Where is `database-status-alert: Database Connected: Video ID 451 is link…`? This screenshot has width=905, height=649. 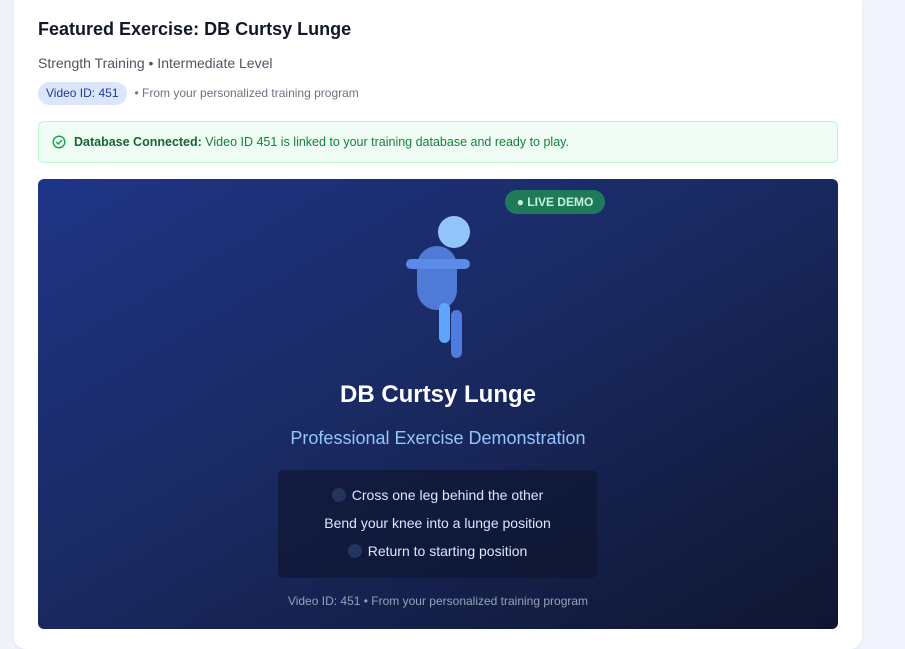
database-status-alert: Database Connected: Video ID 451 is link… is located at coordinates (438, 142).